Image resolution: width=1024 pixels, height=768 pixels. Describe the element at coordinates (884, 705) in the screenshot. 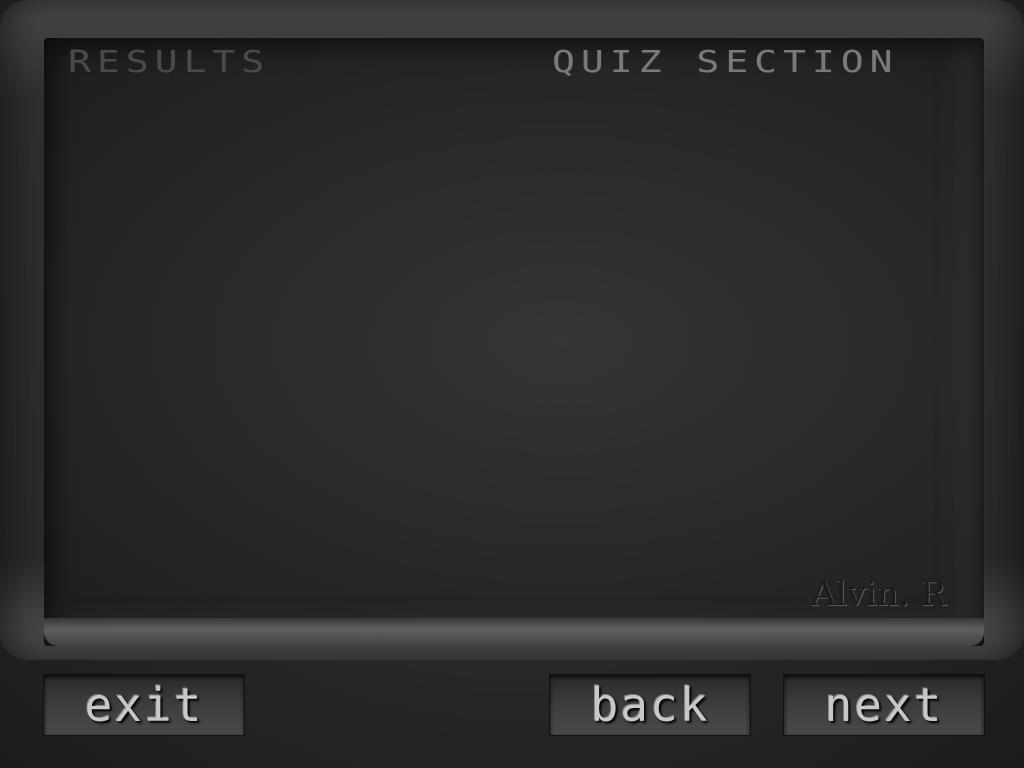

I see `next-button: next` at that location.